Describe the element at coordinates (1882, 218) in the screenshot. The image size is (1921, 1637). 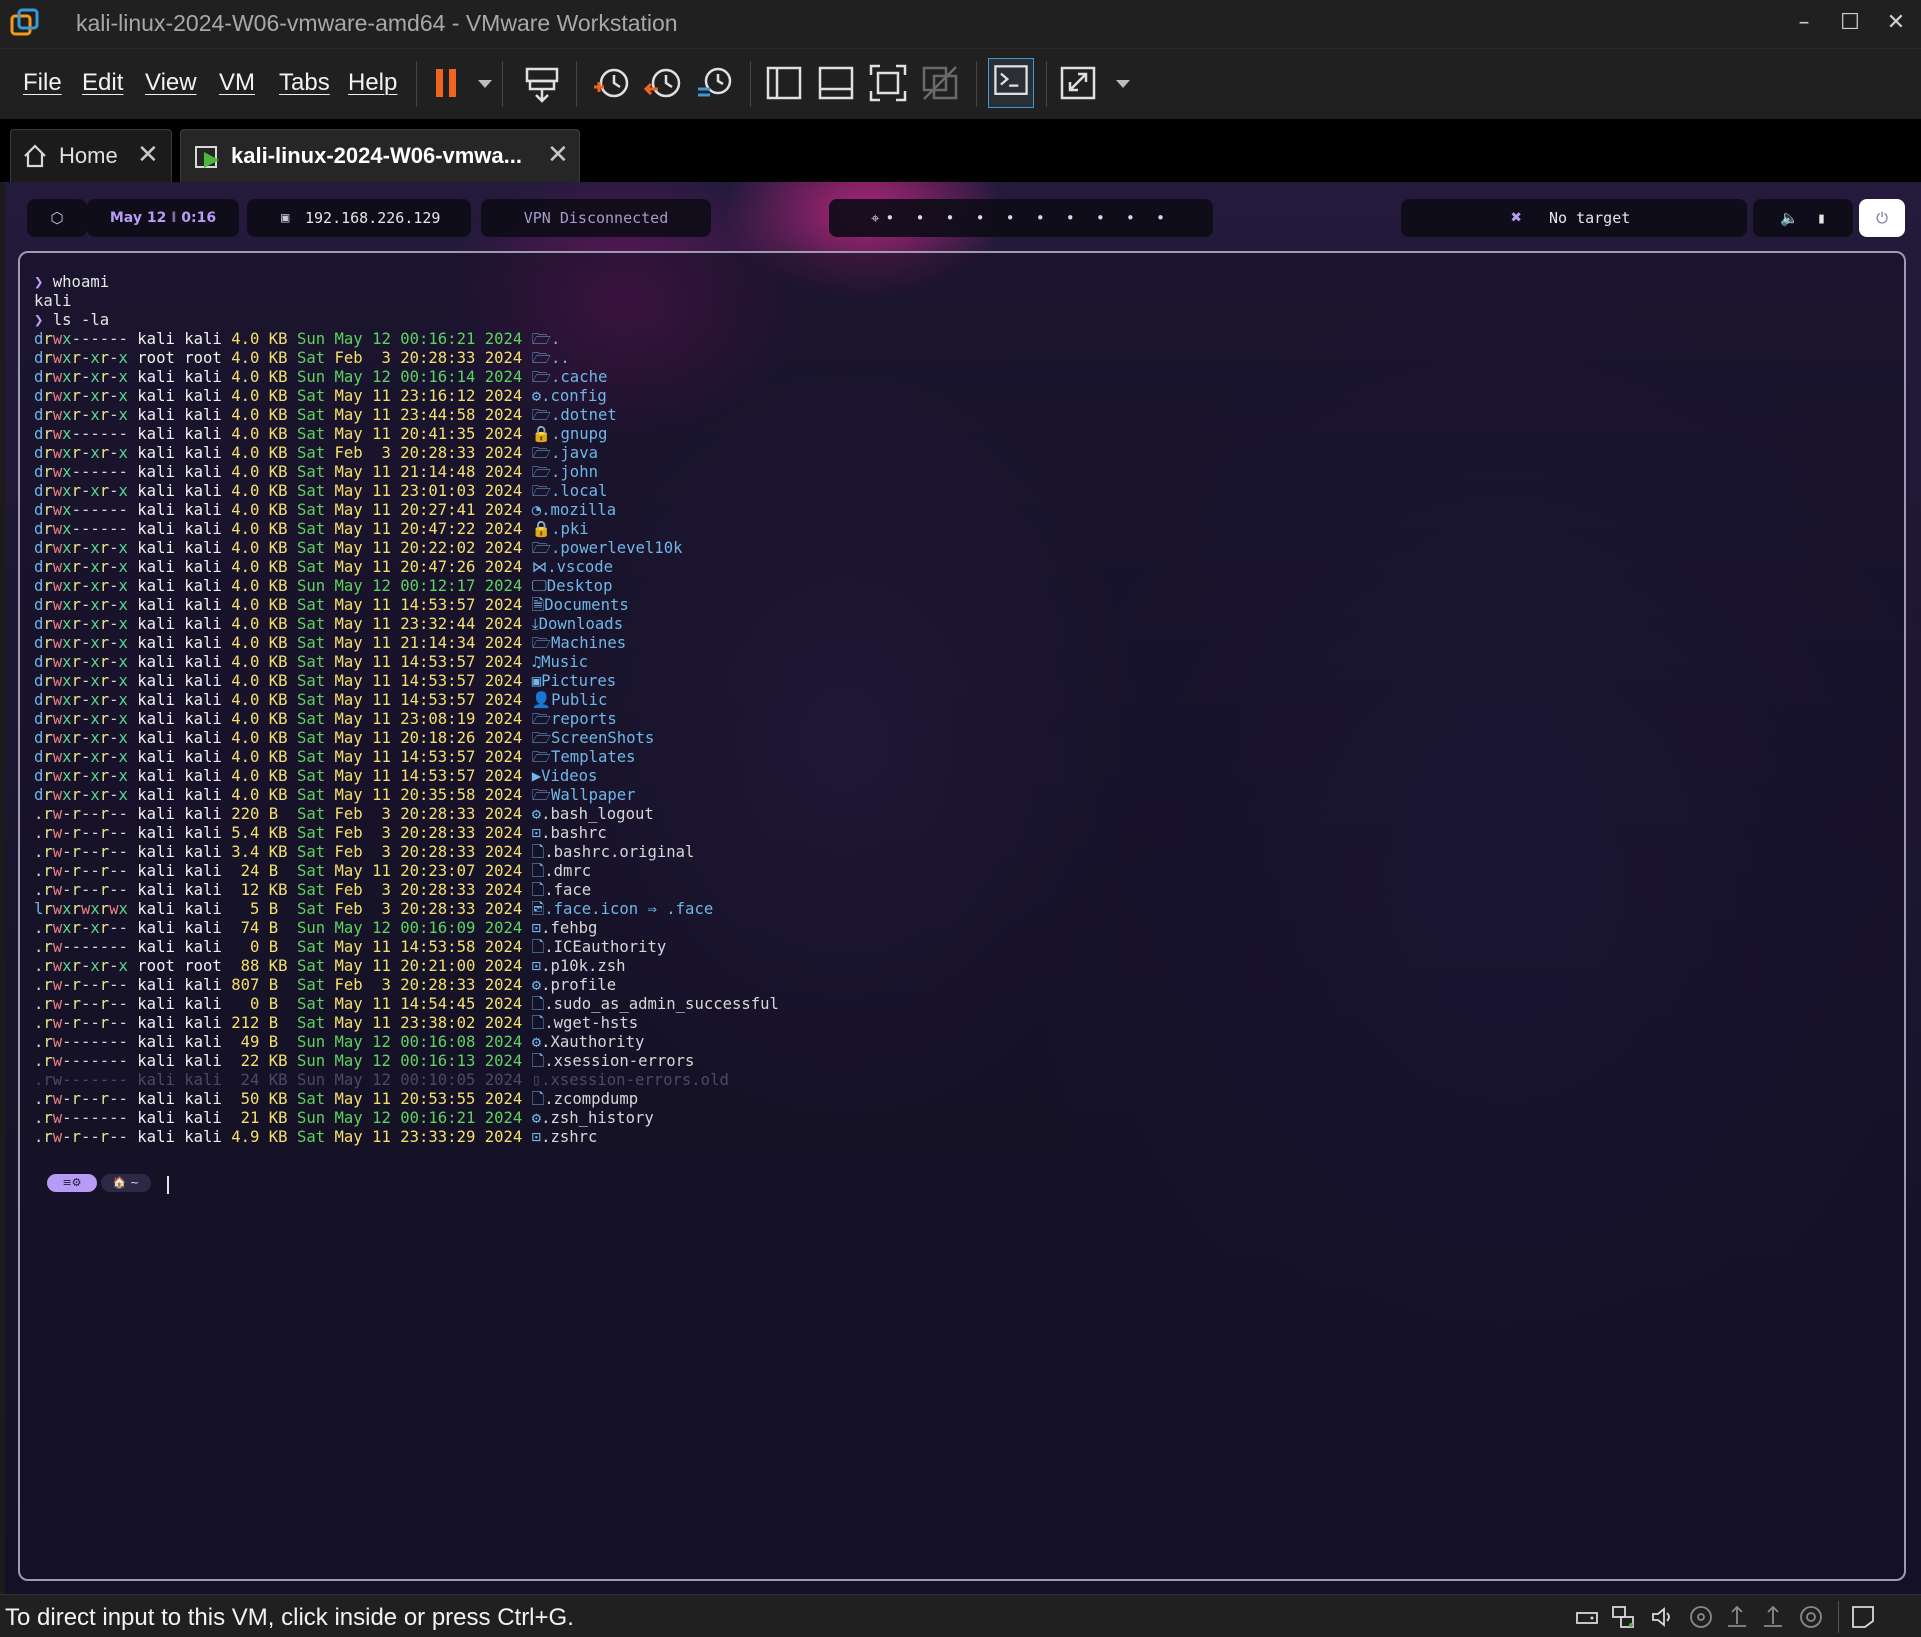
I see `power-icon: ⏻` at that location.